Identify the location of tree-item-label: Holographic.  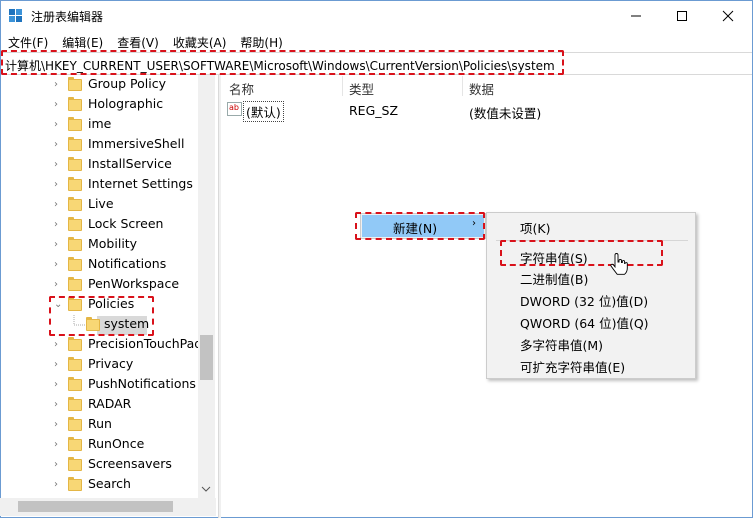
(126, 103).